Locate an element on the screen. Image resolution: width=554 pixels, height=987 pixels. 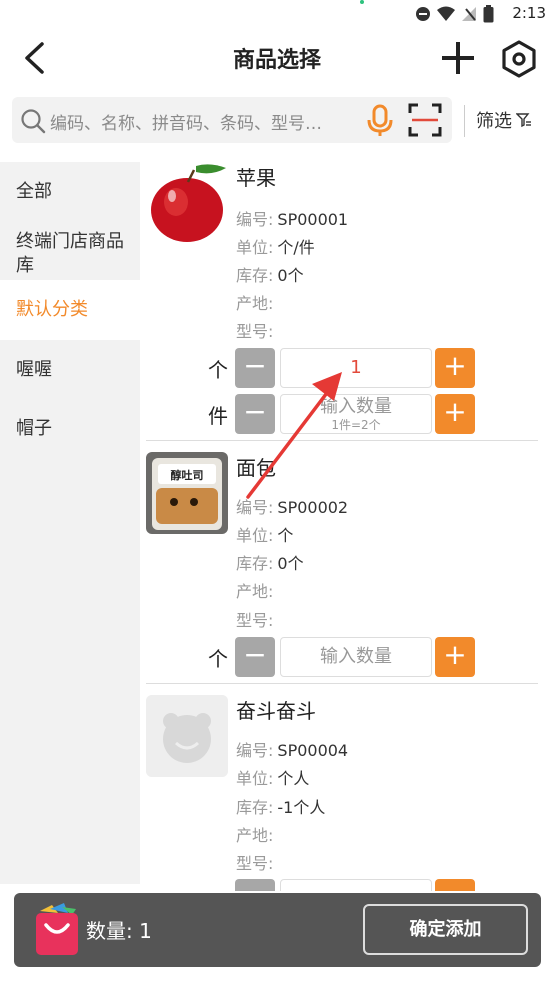
quantity-row-partial is located at coordinates (342, 885).